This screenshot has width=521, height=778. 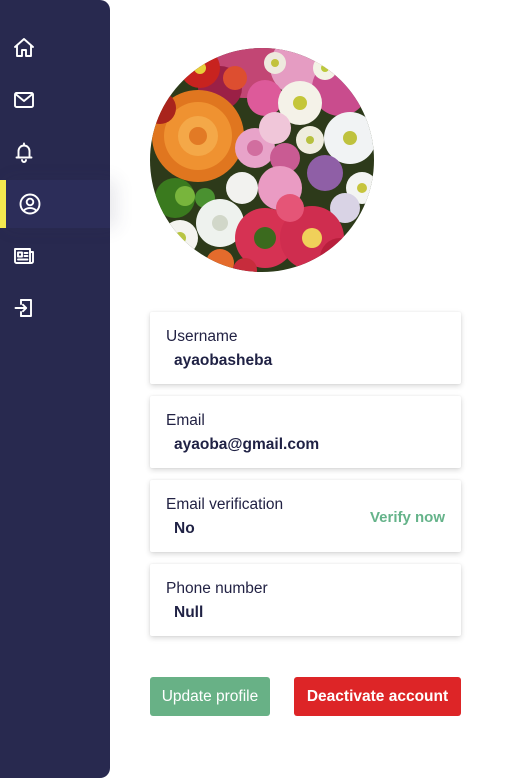 I want to click on username-card: Username ayaobasheba, so click(x=305, y=348).